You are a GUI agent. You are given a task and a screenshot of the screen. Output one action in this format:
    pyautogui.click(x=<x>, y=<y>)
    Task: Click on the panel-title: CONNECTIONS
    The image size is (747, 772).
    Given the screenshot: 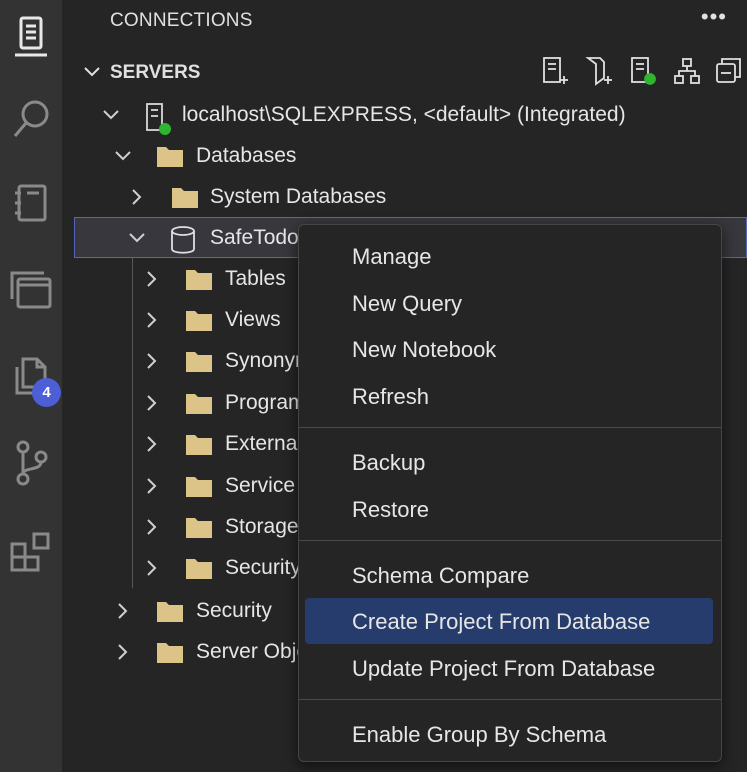 What is the action you would take?
    pyautogui.click(x=181, y=20)
    